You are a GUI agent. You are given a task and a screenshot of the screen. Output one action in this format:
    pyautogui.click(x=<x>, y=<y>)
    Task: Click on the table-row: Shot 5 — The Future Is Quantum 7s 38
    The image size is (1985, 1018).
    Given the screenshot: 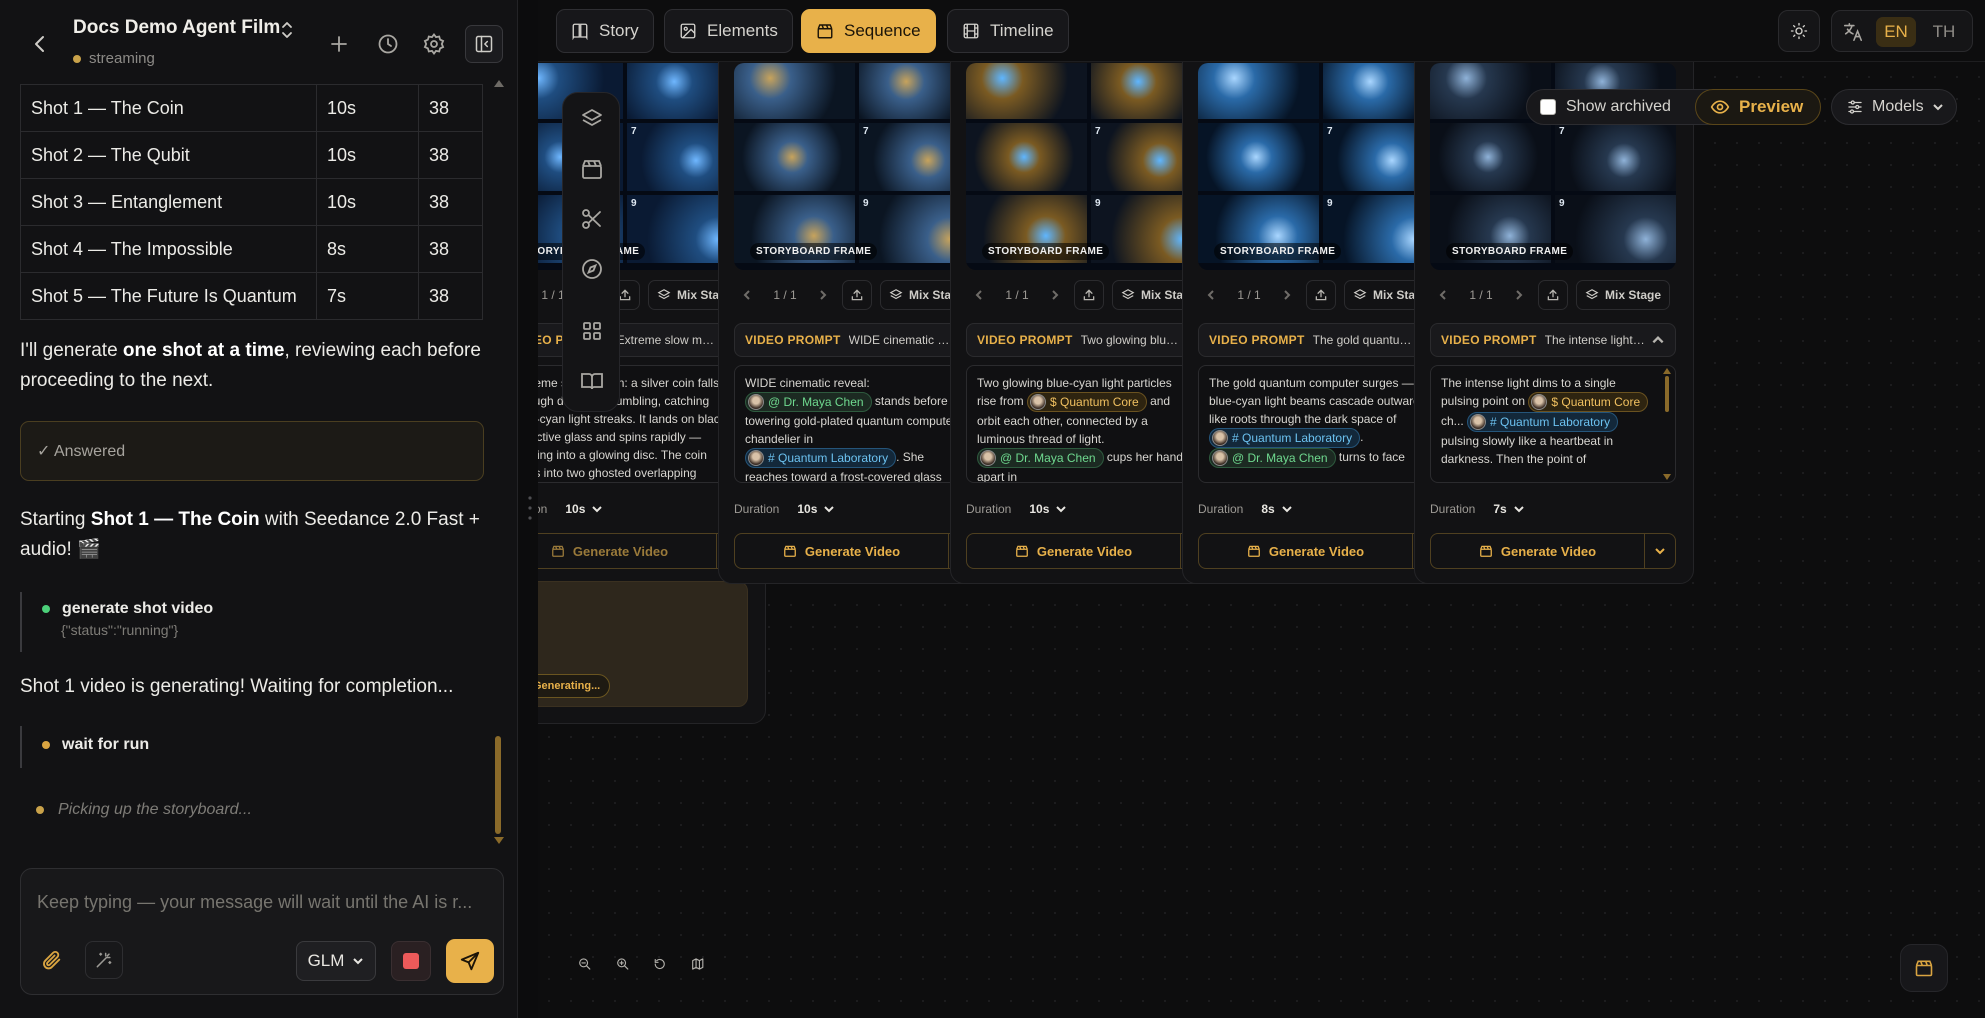 What is the action you would take?
    pyautogui.click(x=251, y=296)
    